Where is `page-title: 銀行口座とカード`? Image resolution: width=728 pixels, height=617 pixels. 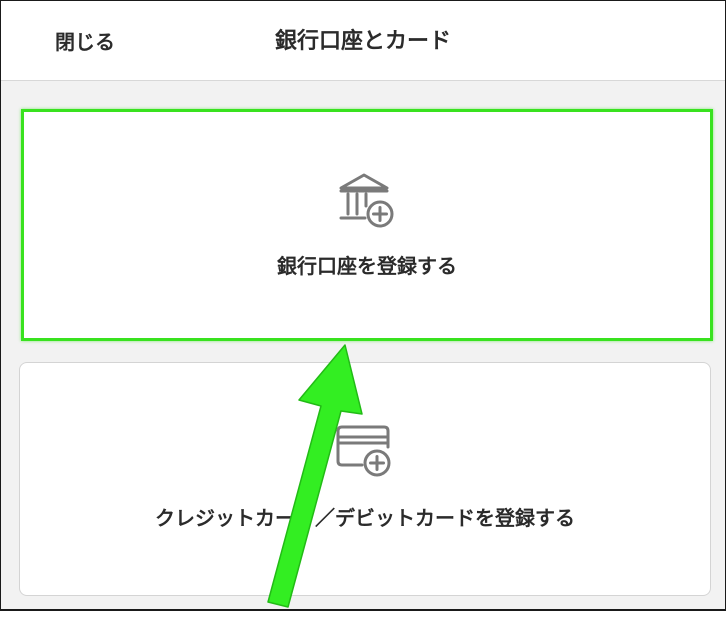 page-title: 銀行口座とカード is located at coordinates (362, 41).